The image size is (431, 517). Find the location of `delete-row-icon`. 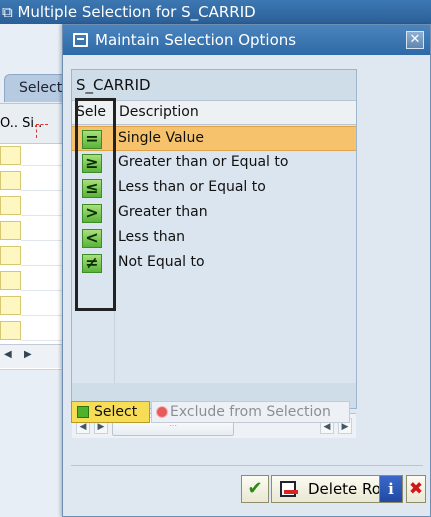

delete-row-icon is located at coordinates (289, 489).